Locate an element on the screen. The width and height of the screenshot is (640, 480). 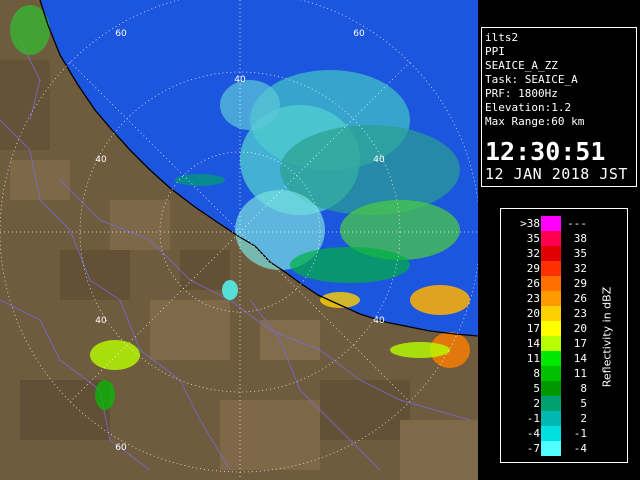
max-range-value: Max Range:60 km is located at coordinates (535, 121).